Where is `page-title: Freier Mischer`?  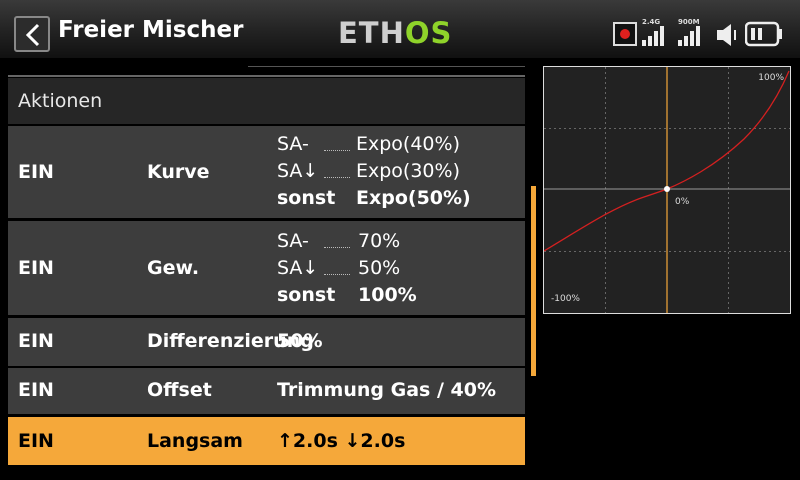 page-title: Freier Mischer is located at coordinates (151, 30).